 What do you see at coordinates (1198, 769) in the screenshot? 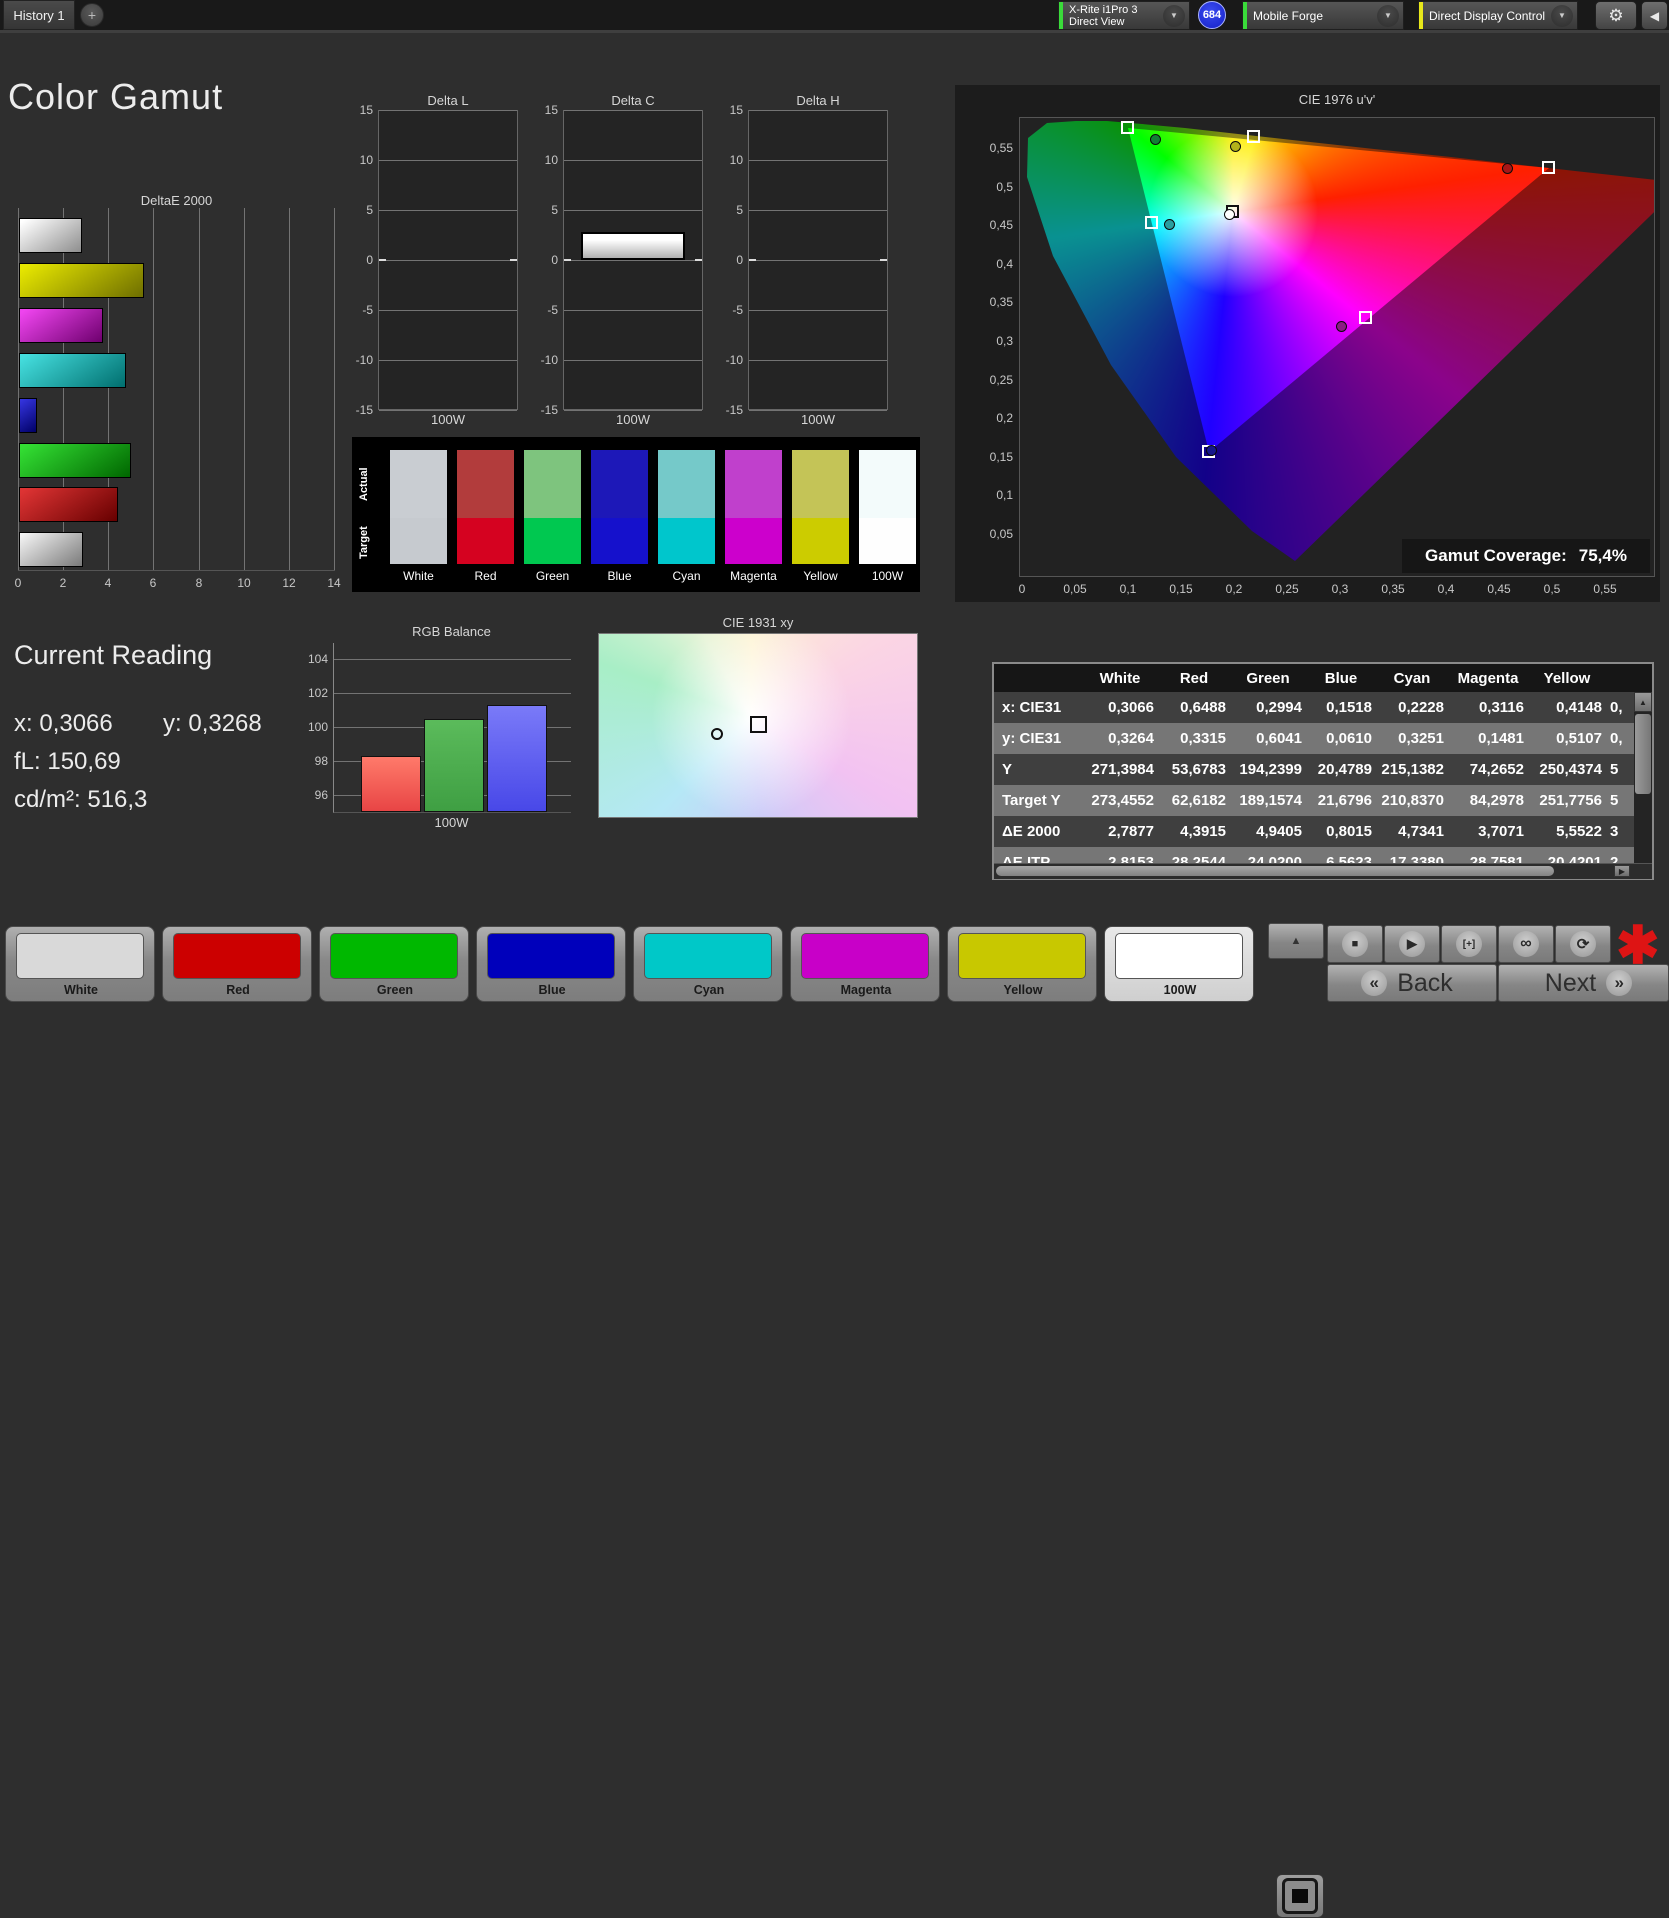
I see `table-cell: 53,6783` at bounding box center [1198, 769].